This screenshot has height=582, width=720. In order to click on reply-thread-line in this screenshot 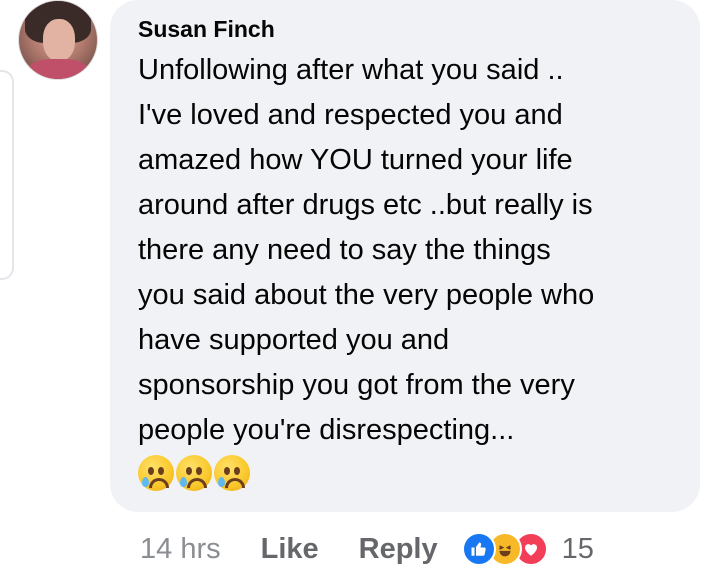, I will do `click(7, 175)`.